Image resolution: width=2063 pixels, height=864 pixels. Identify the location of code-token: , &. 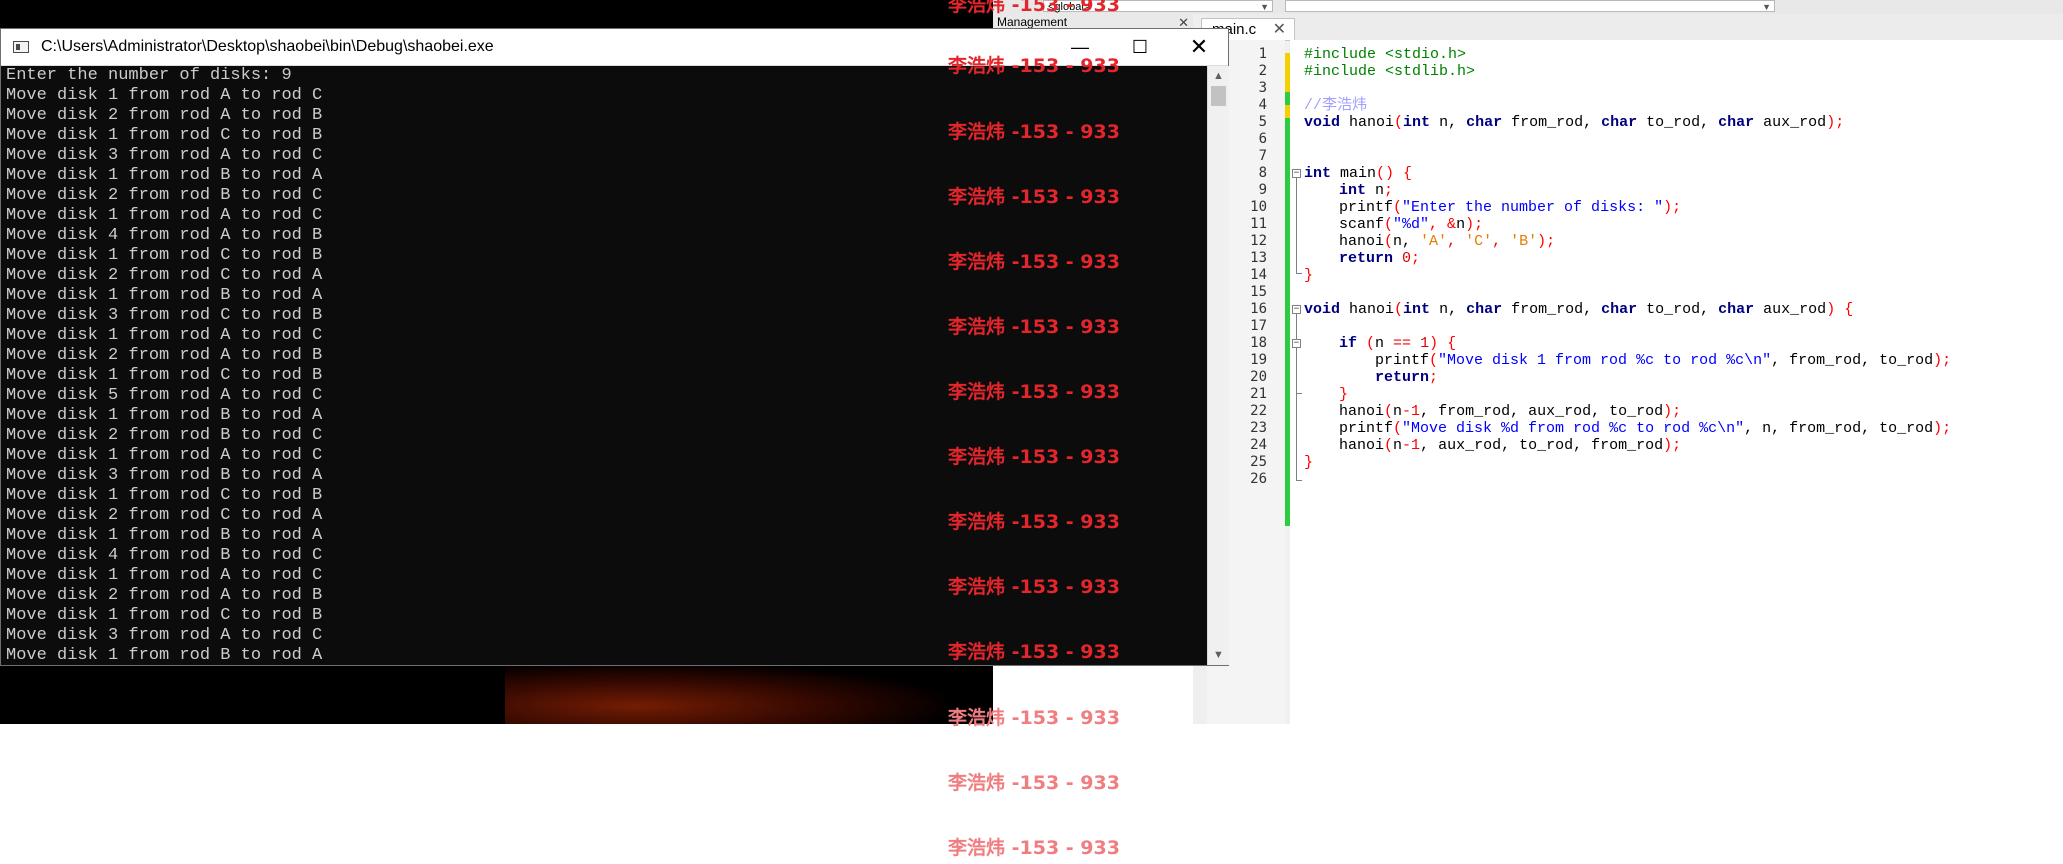
(1443, 224).